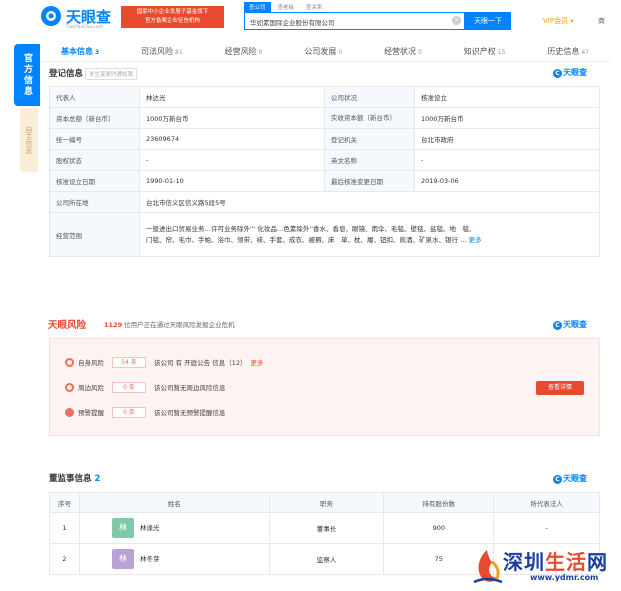 The height and width of the screenshot is (591, 621). What do you see at coordinates (94, 97) in the screenshot?
I see `field-label: 代表人` at bounding box center [94, 97].